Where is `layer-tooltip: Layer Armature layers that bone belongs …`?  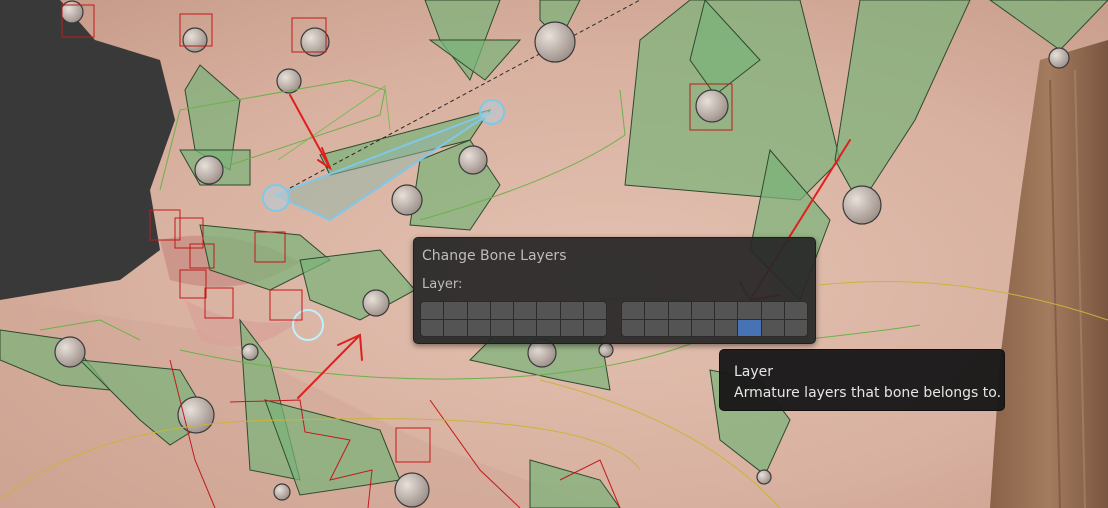
layer-tooltip: Layer Armature layers that bone belongs … is located at coordinates (862, 380).